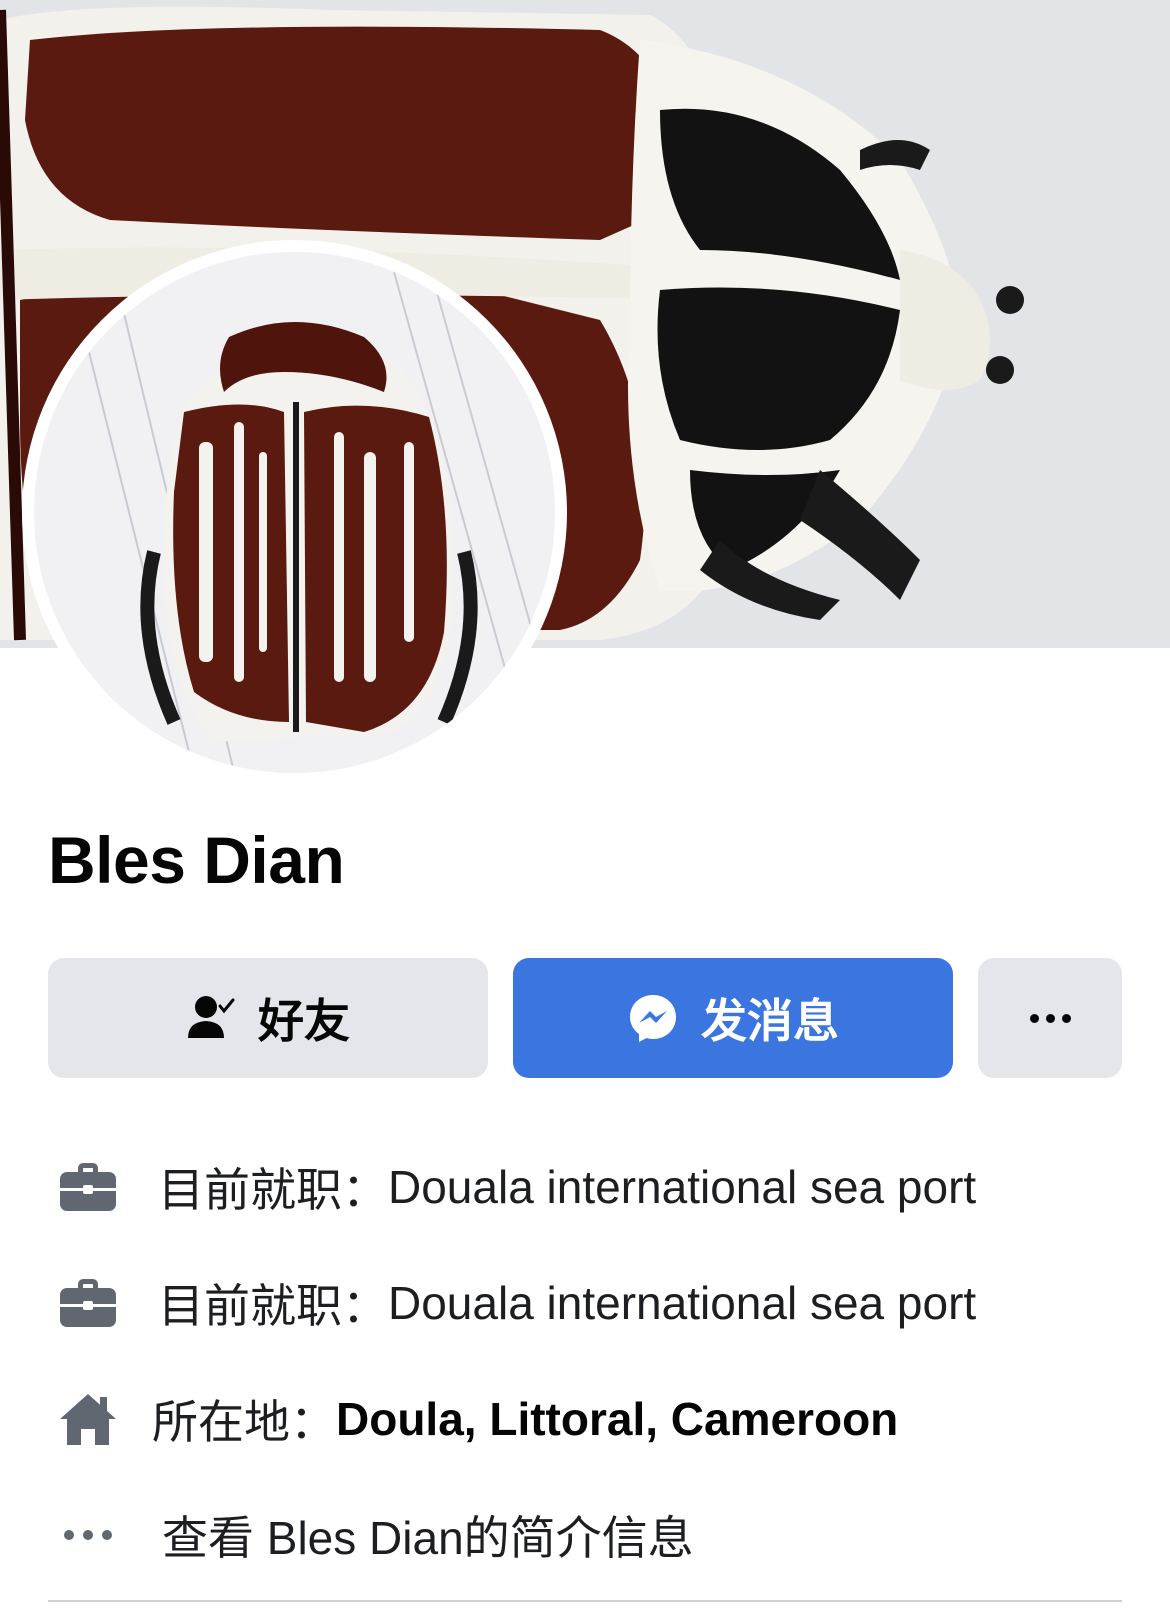 The width and height of the screenshot is (1170, 1610). I want to click on friends-button: 好友, so click(268, 1018).